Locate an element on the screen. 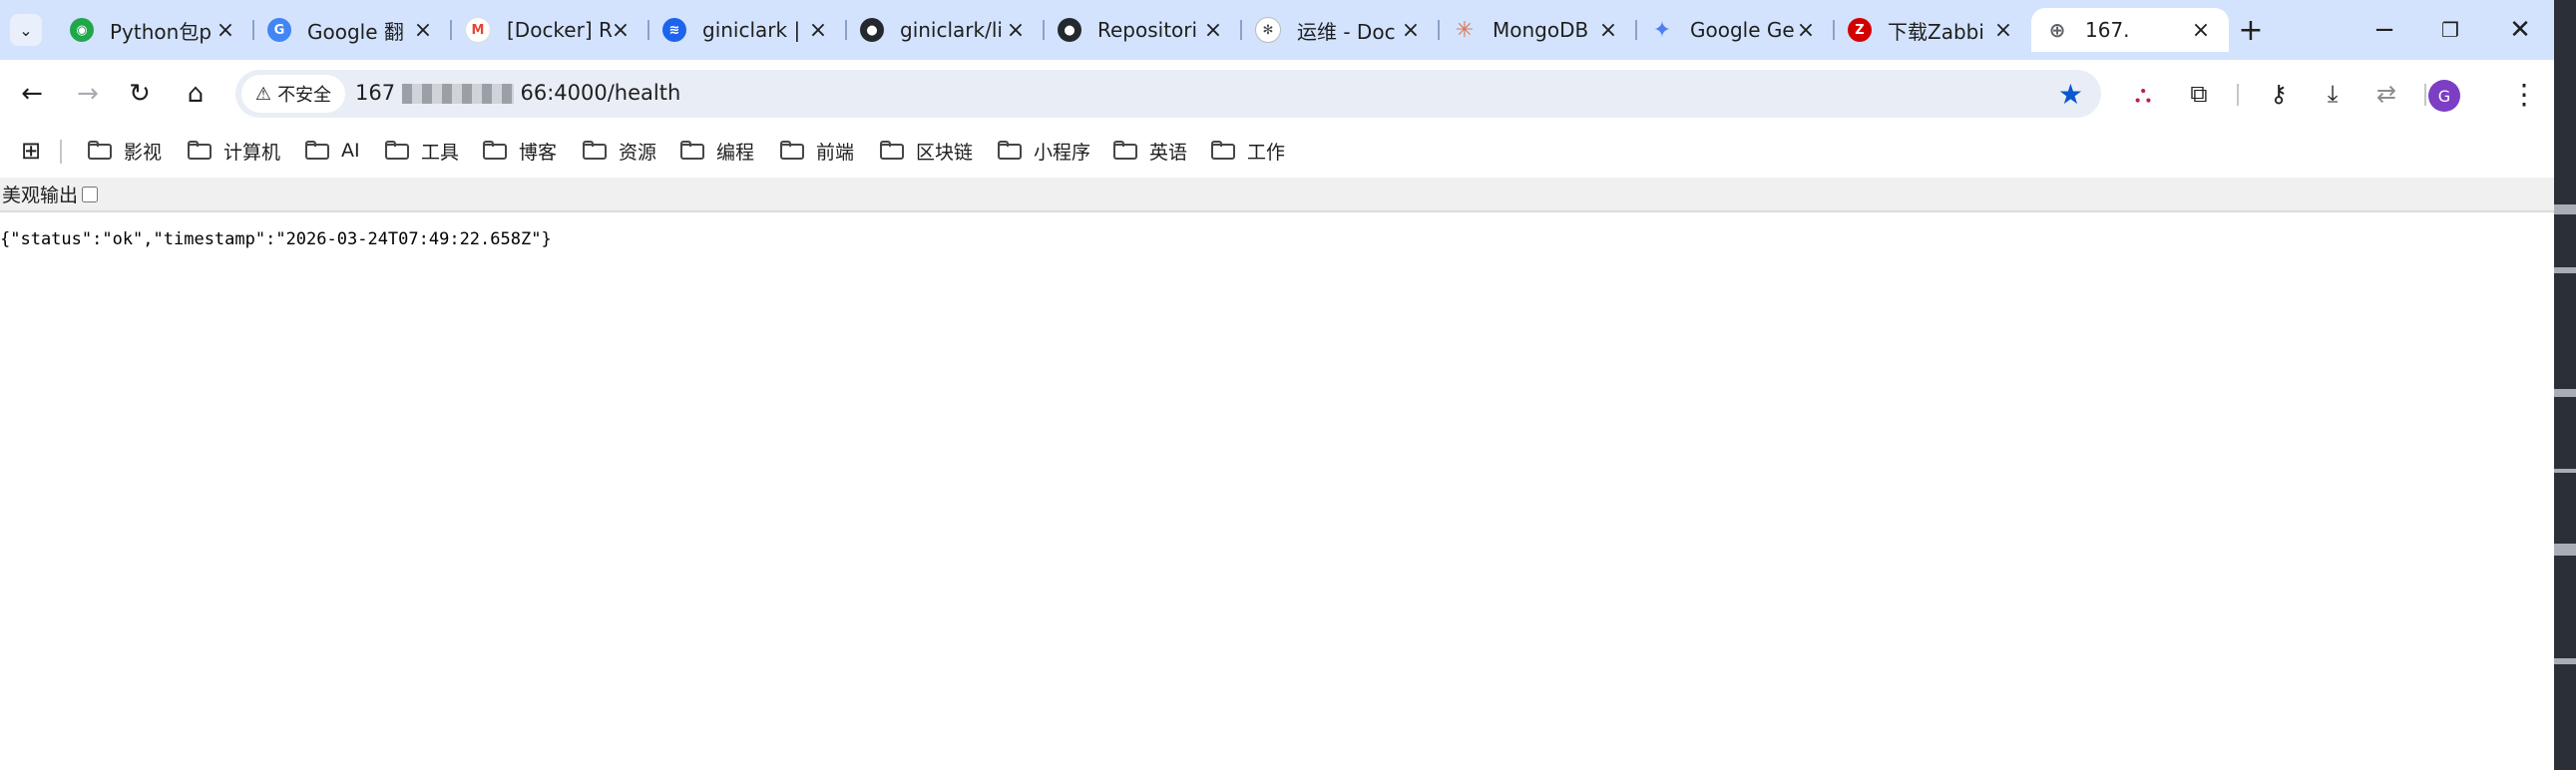 This screenshot has width=2576, height=770. bookmark-label: 计算机 is located at coordinates (252, 152).